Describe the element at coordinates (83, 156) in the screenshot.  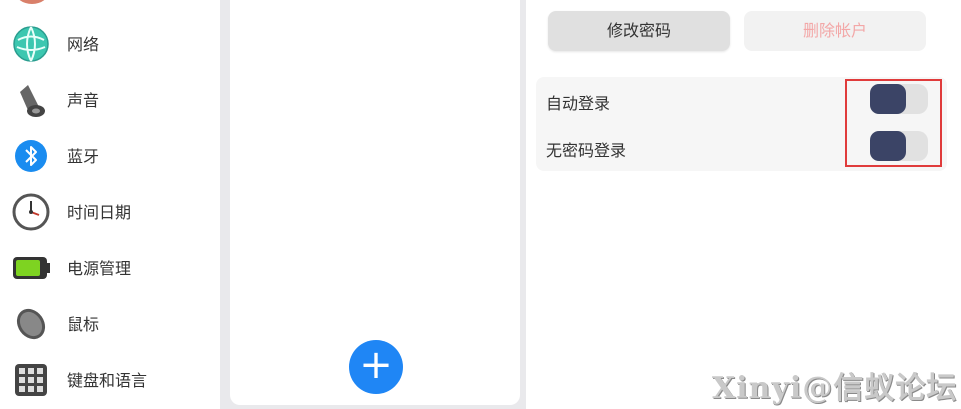
I see `sidebar-item-label: 蓝牙` at that location.